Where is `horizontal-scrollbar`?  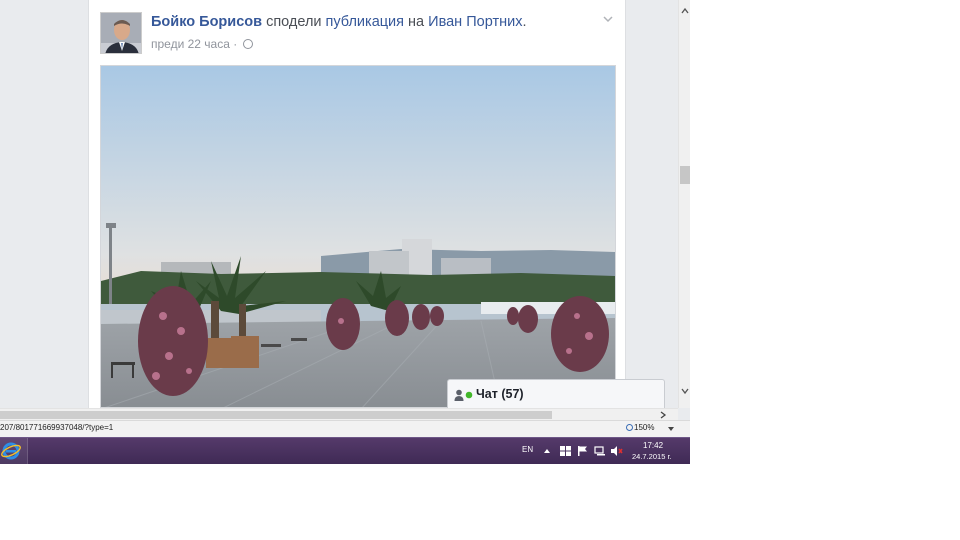
horizontal-scrollbar is located at coordinates (339, 414).